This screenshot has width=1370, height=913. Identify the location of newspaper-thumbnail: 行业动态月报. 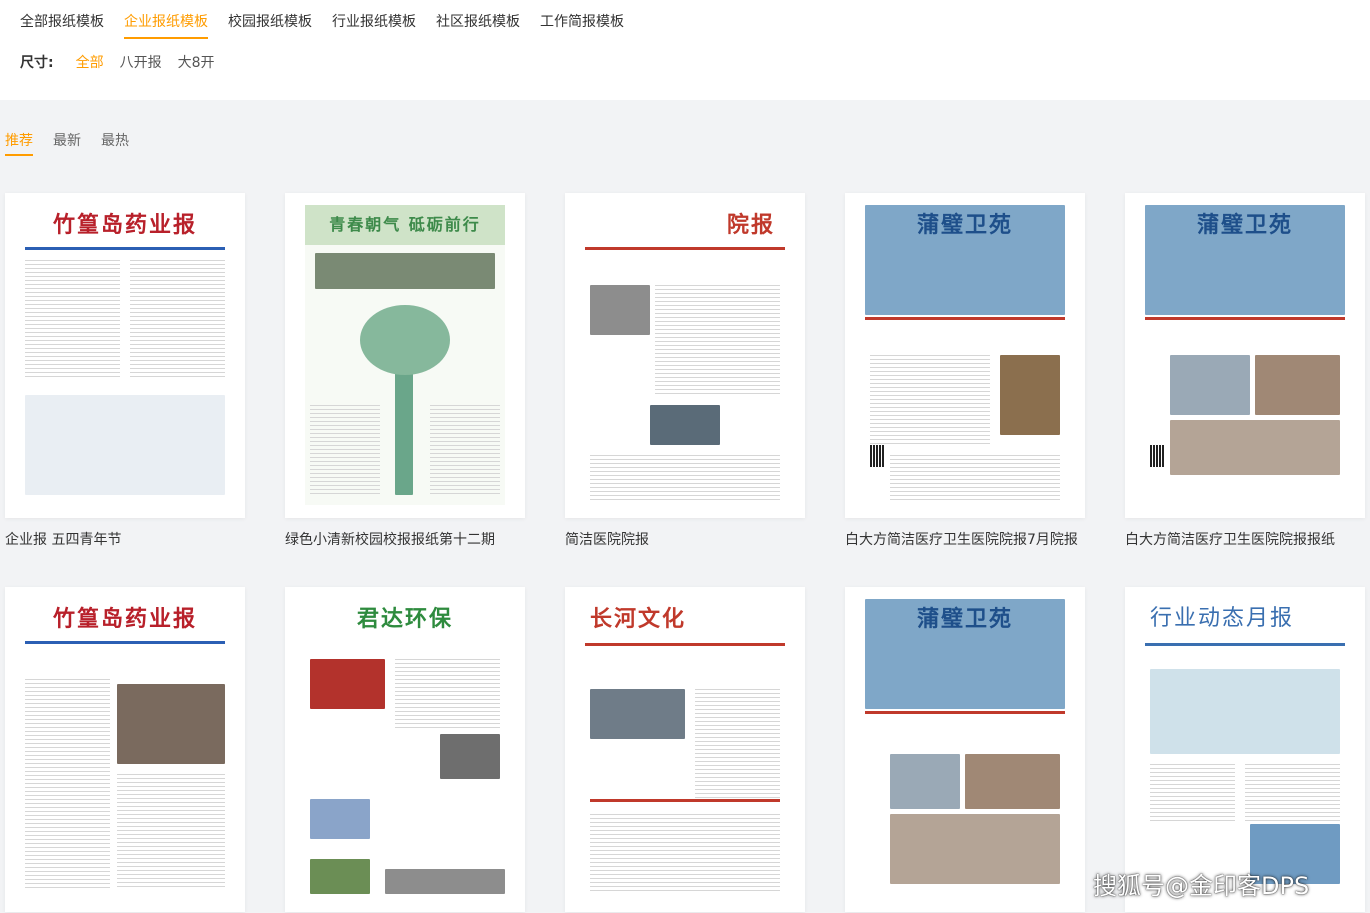
(1245, 749).